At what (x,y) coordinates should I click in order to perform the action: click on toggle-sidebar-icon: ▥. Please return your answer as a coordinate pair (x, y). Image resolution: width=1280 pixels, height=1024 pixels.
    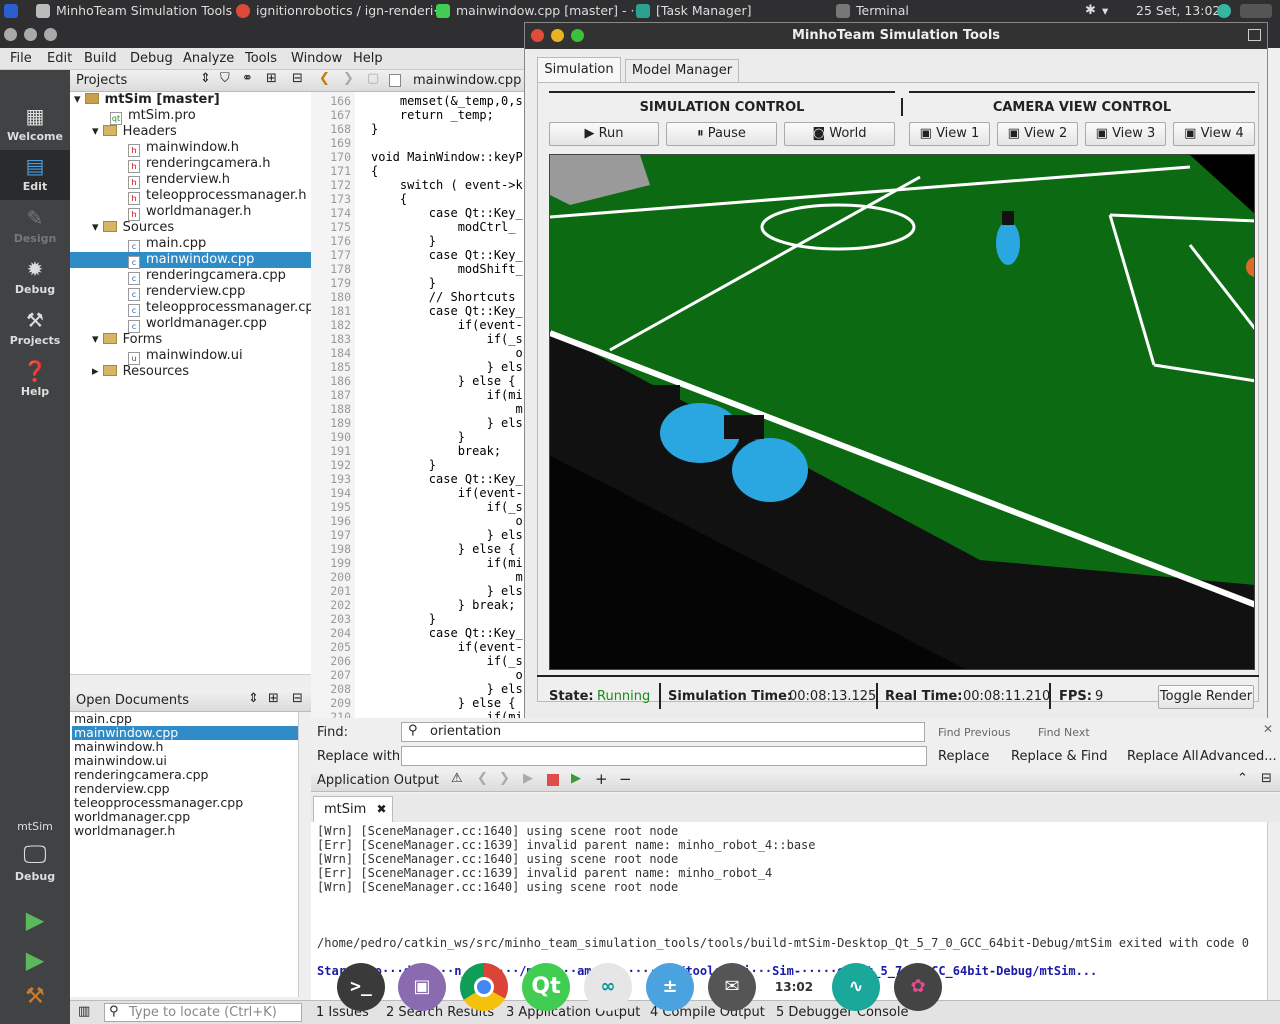
    Looking at the image, I should click on (84, 1011).